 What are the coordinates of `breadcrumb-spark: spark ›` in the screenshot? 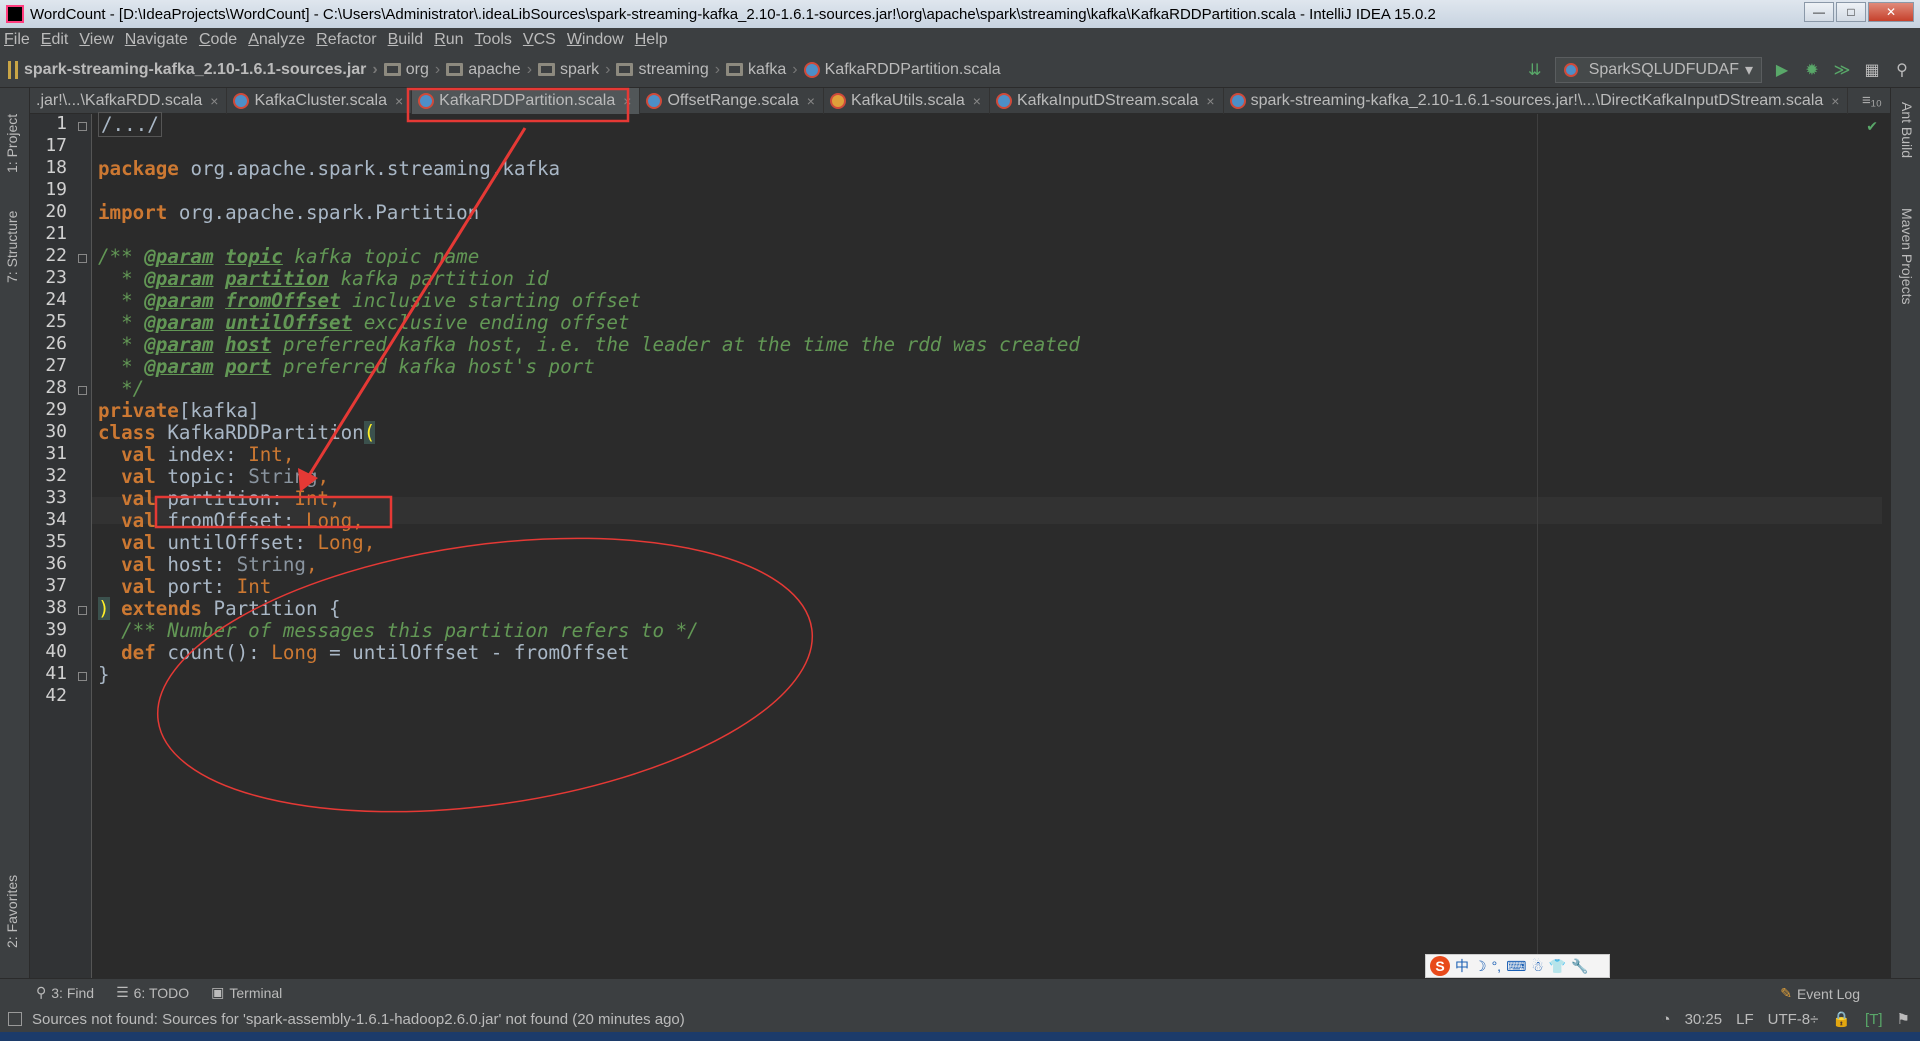 It's located at (574, 70).